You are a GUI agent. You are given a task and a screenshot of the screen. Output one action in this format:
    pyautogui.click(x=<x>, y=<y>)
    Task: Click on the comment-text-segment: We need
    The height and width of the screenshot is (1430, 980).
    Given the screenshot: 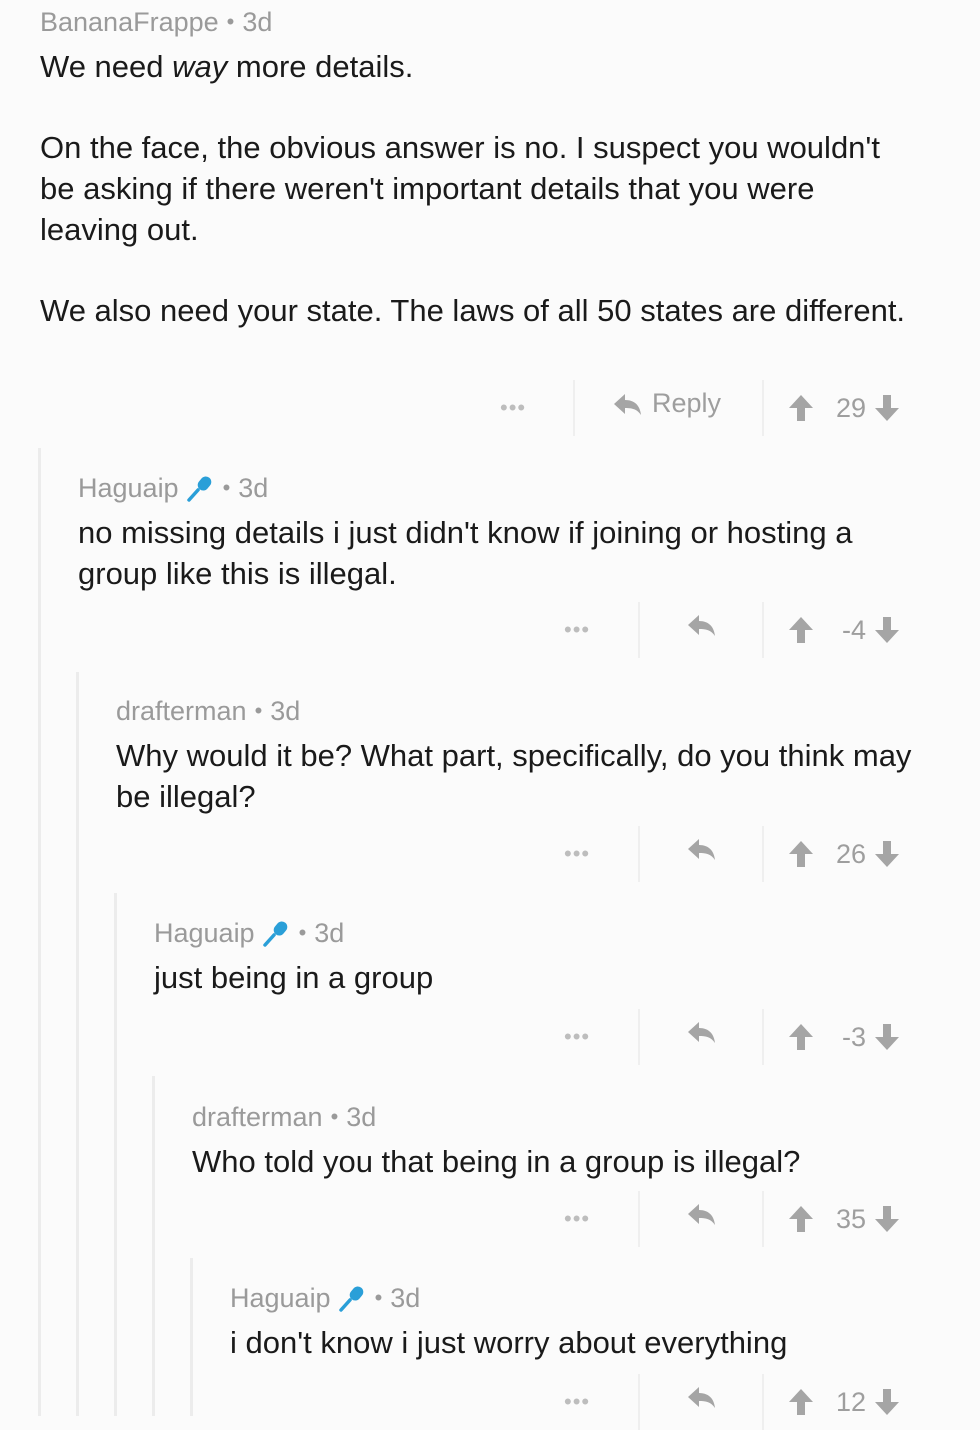 What is the action you would take?
    pyautogui.click(x=106, y=66)
    